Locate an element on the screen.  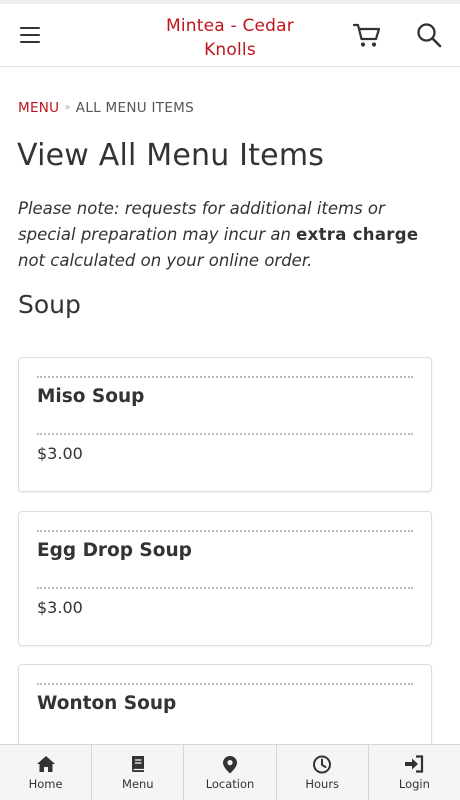
note-emphasis: extra charge is located at coordinates (357, 234).